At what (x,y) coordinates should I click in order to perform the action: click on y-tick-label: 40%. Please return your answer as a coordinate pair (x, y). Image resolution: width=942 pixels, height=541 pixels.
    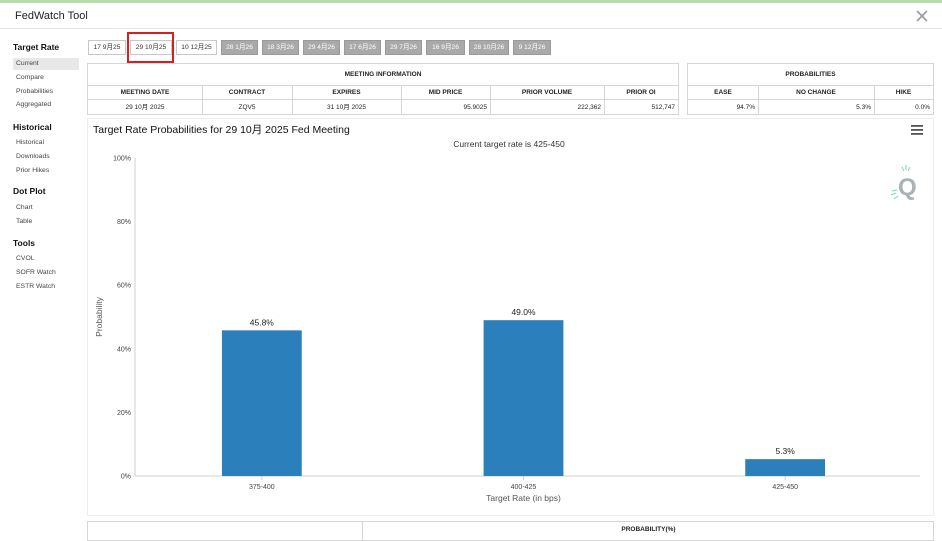
    Looking at the image, I should click on (124, 349).